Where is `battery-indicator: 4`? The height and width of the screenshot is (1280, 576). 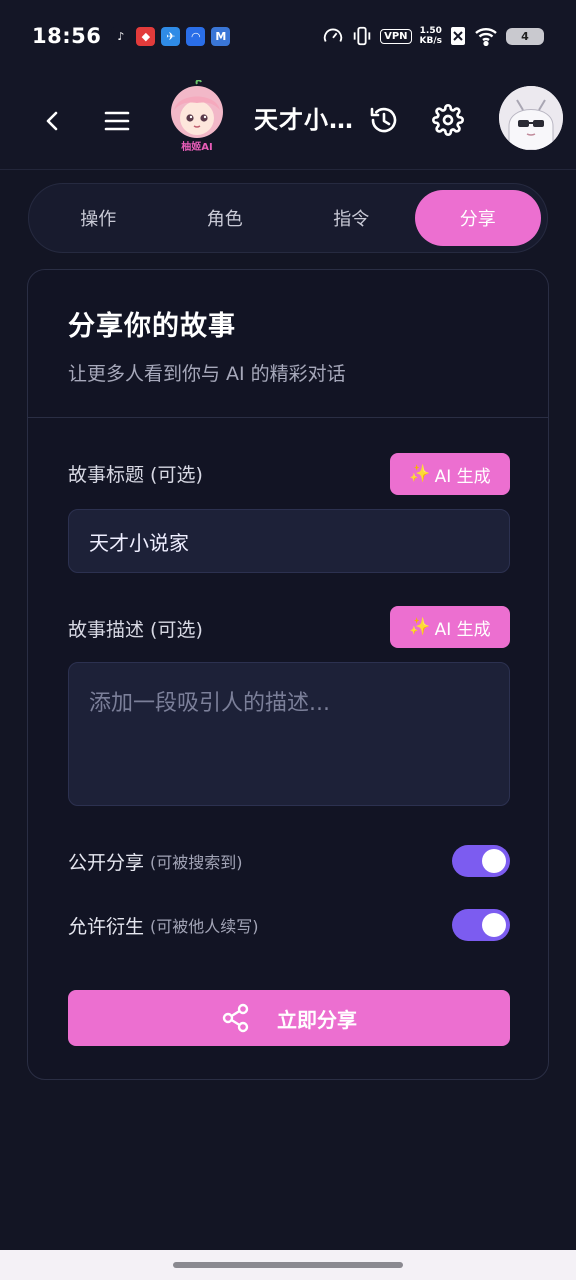 battery-indicator: 4 is located at coordinates (525, 36).